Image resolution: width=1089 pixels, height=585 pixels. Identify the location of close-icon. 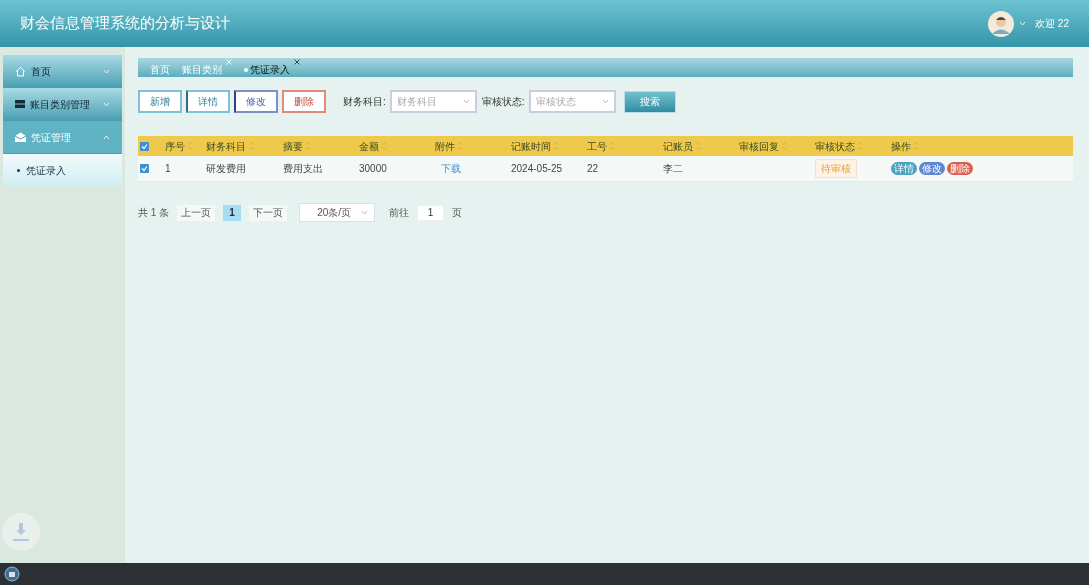
(297, 62).